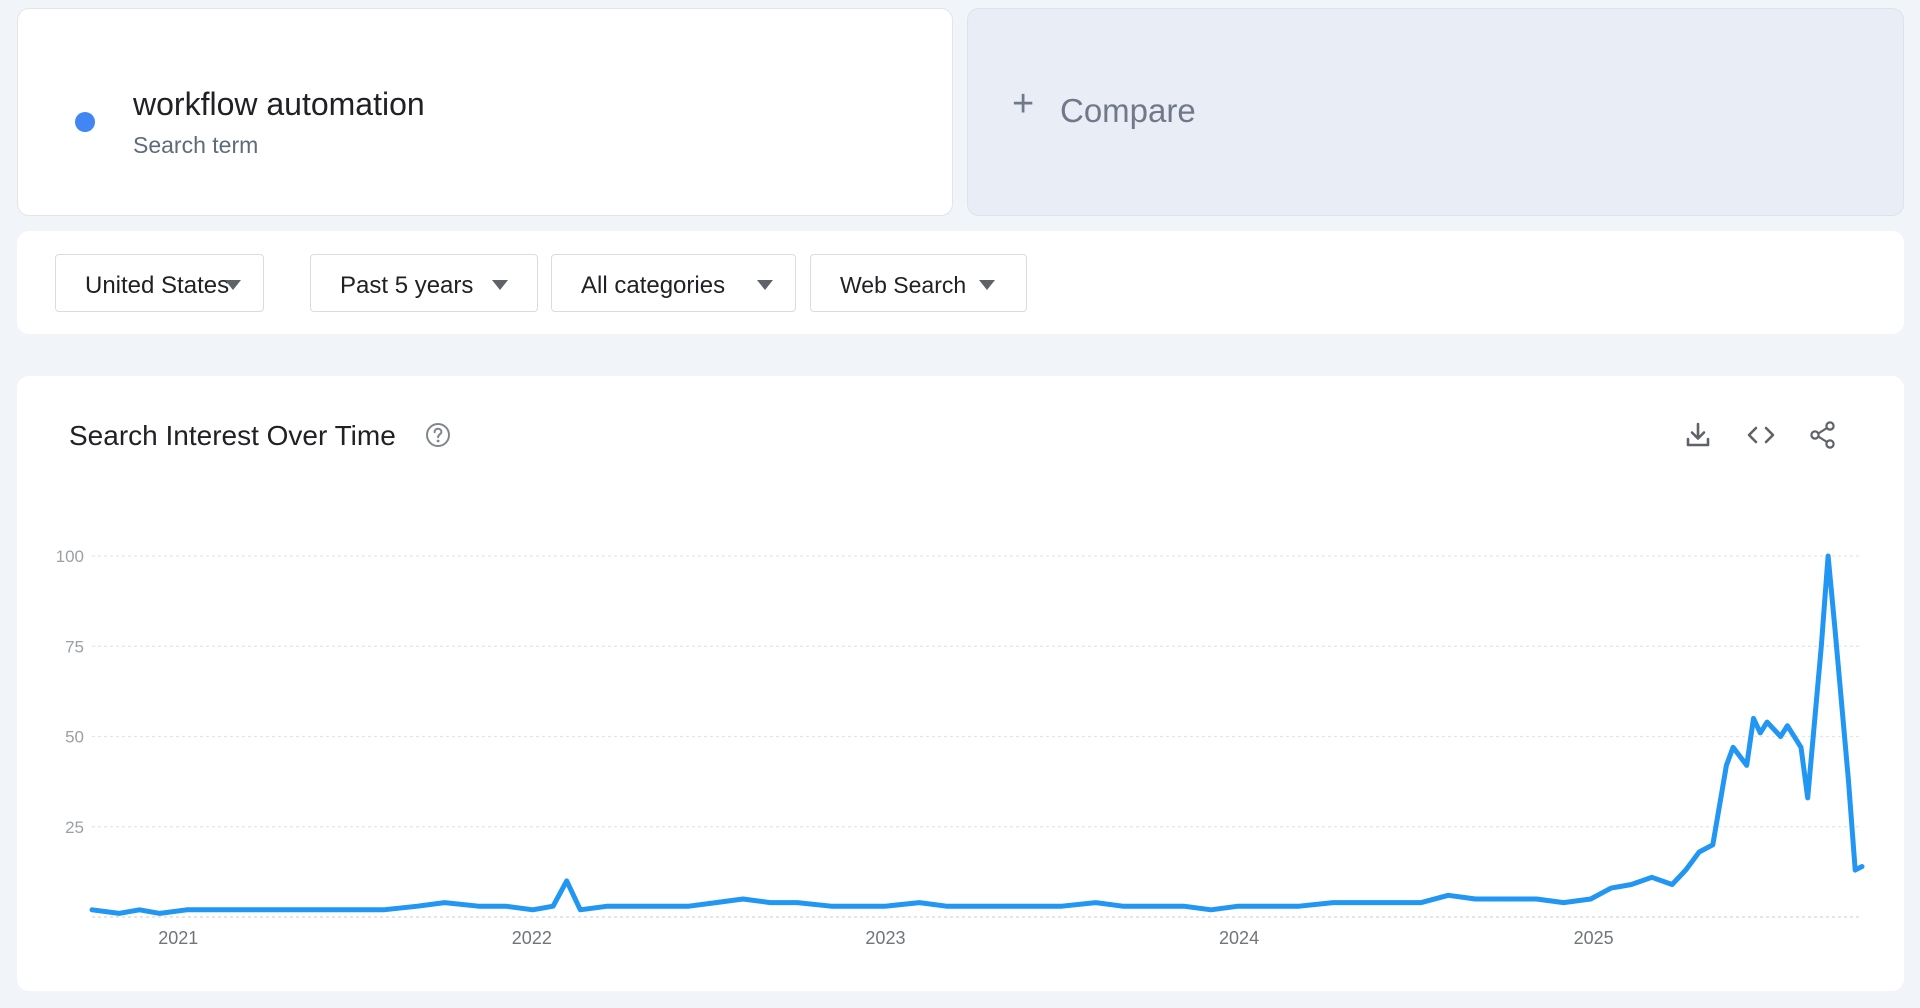 This screenshot has width=1920, height=1008. I want to click on compare-label: Compare, so click(1128, 110).